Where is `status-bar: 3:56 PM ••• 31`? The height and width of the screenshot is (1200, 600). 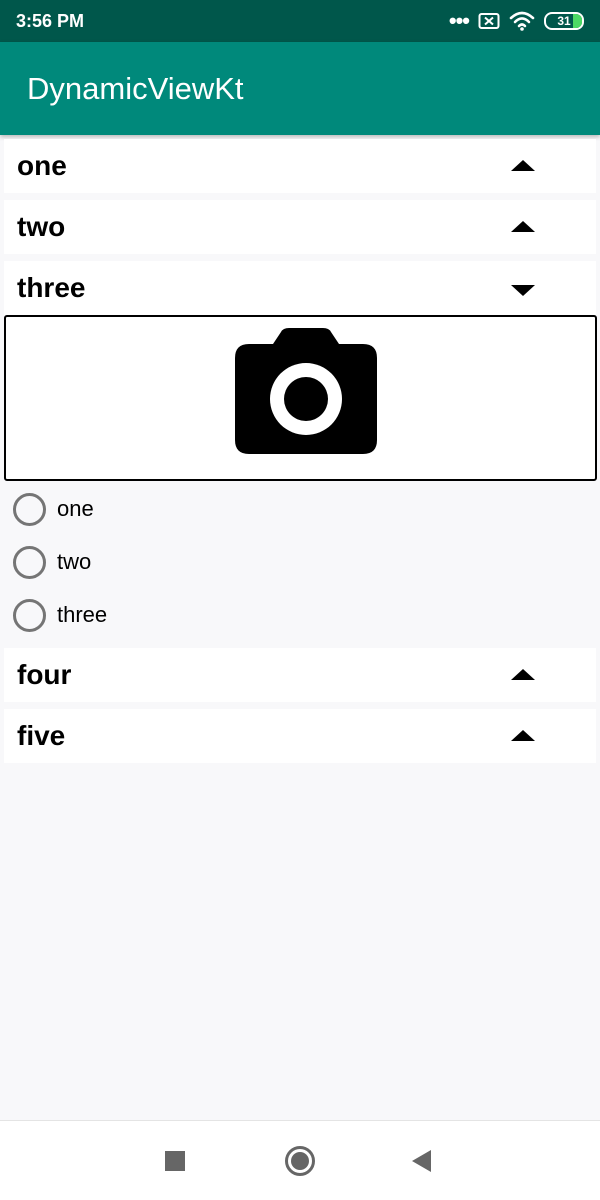
status-bar: 3:56 PM ••• 31 is located at coordinates (300, 21).